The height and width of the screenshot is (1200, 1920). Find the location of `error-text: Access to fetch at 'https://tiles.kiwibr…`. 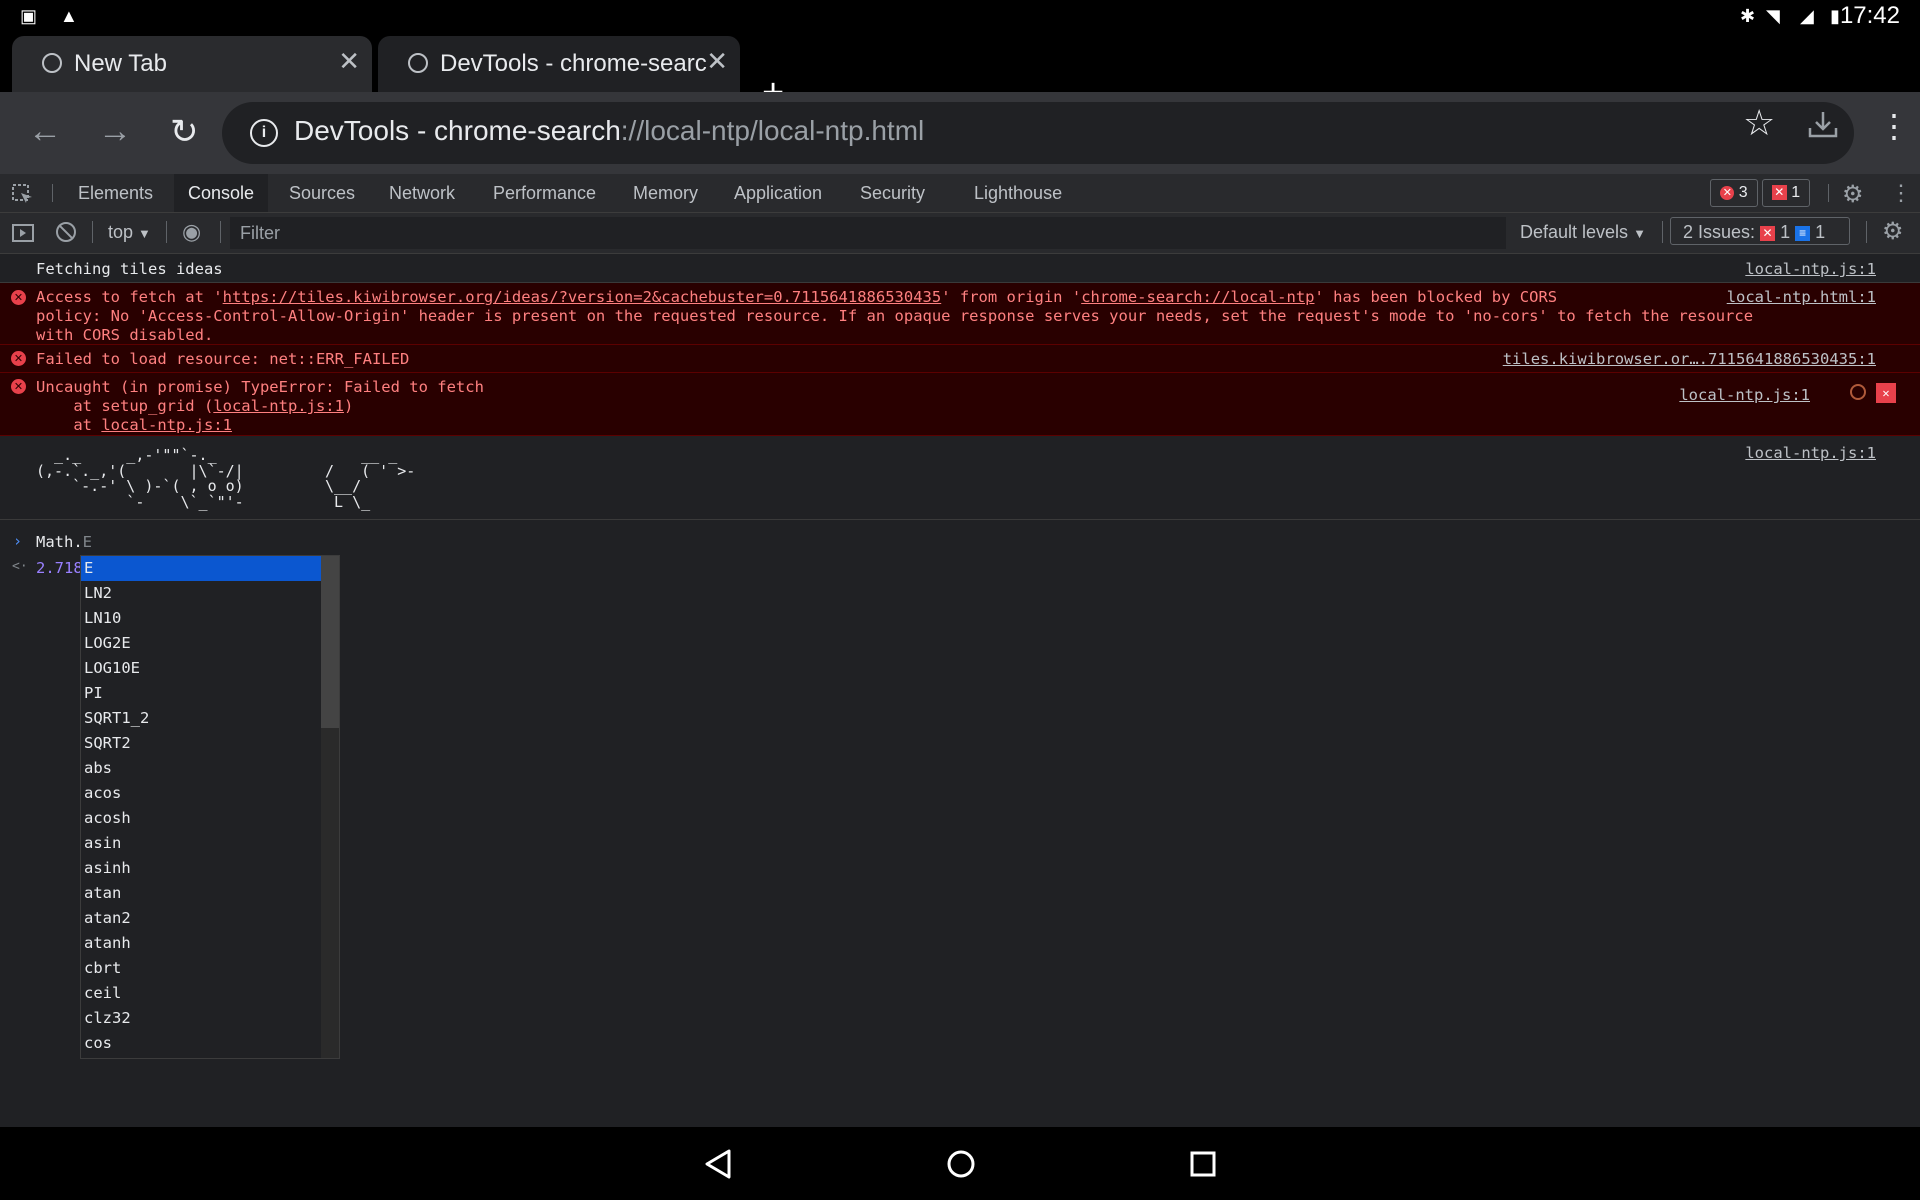

error-text: Access to fetch at 'https://tiles.kiwibr… is located at coordinates (894, 316).